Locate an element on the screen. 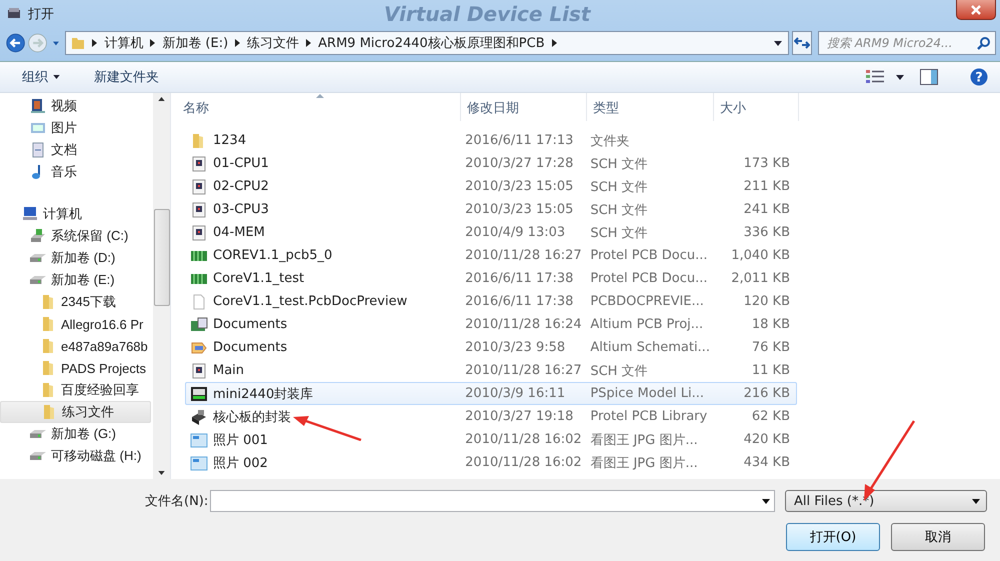  breadcrumb: ARM9 Micro2440核心板原理图和PCB is located at coordinates (431, 43).